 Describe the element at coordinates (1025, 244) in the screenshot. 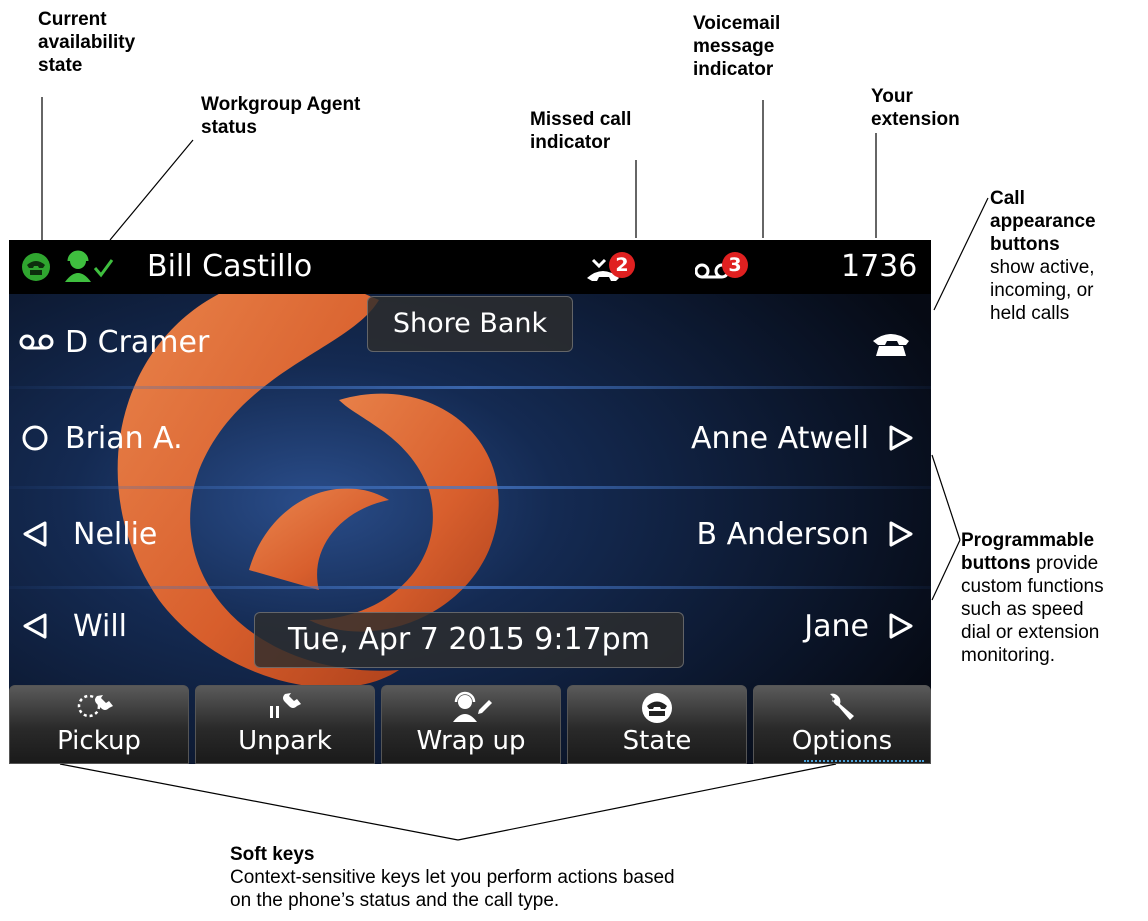

I see `callout-ca-bold3: buttons` at that location.